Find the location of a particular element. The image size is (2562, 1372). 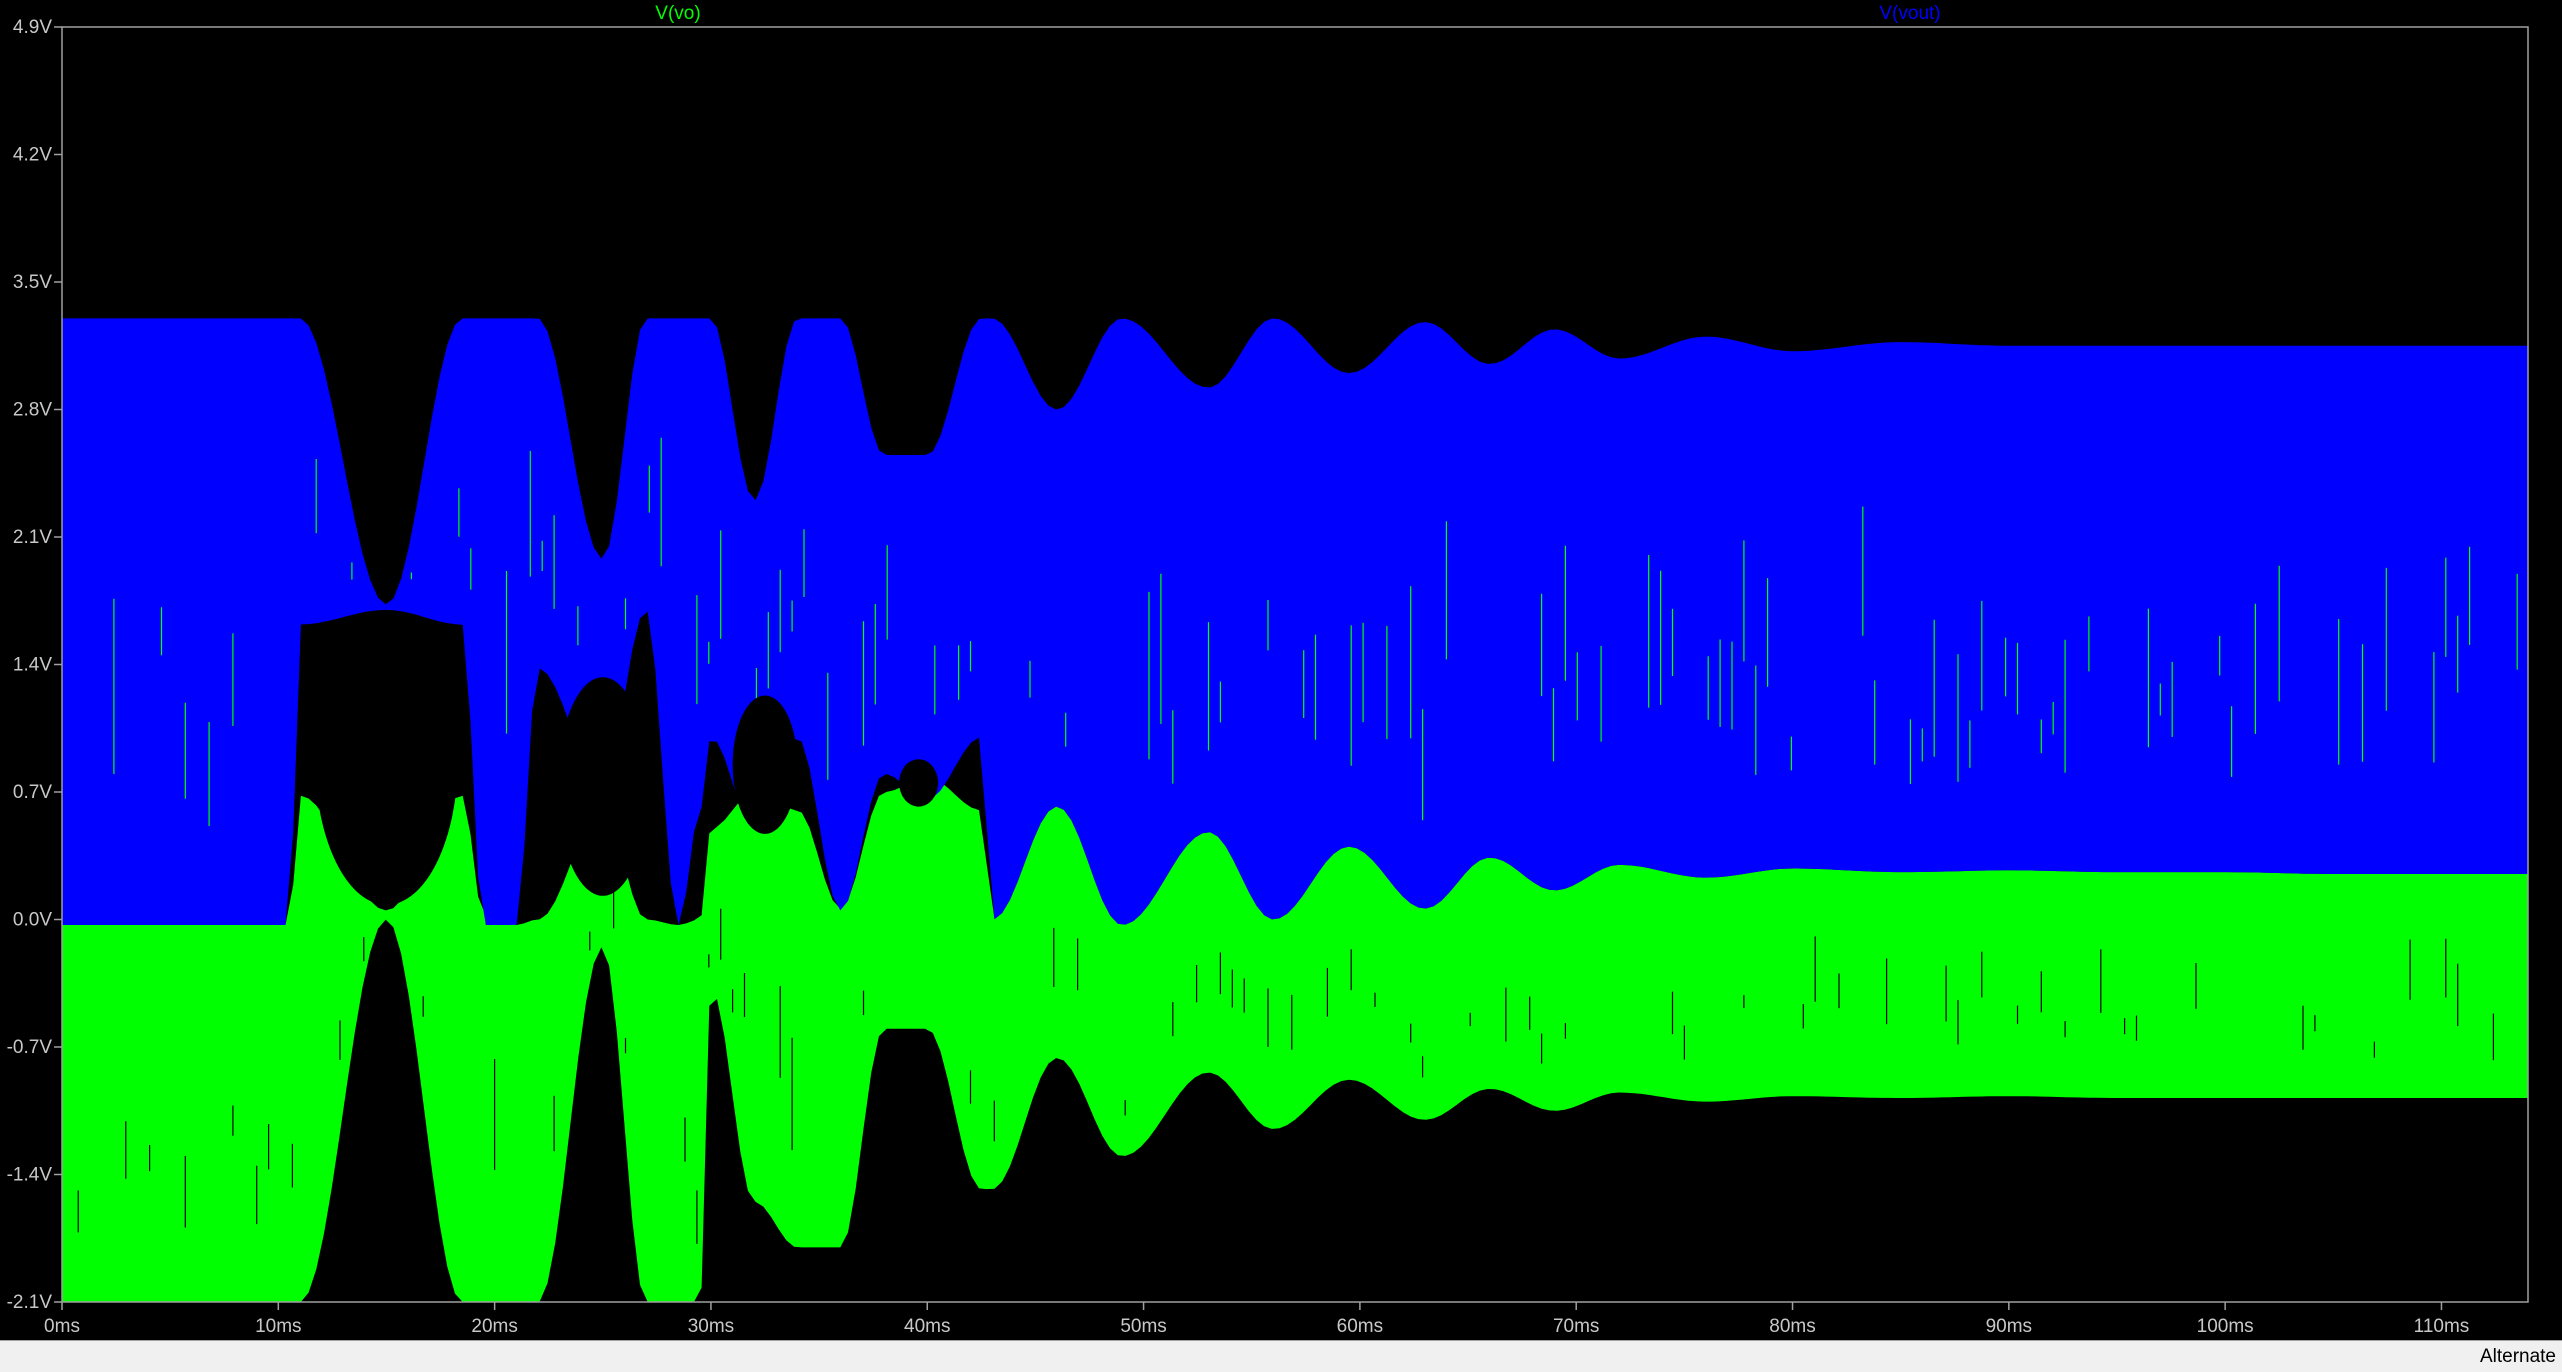

x-tick-label: 80ms is located at coordinates (1792, 1326).